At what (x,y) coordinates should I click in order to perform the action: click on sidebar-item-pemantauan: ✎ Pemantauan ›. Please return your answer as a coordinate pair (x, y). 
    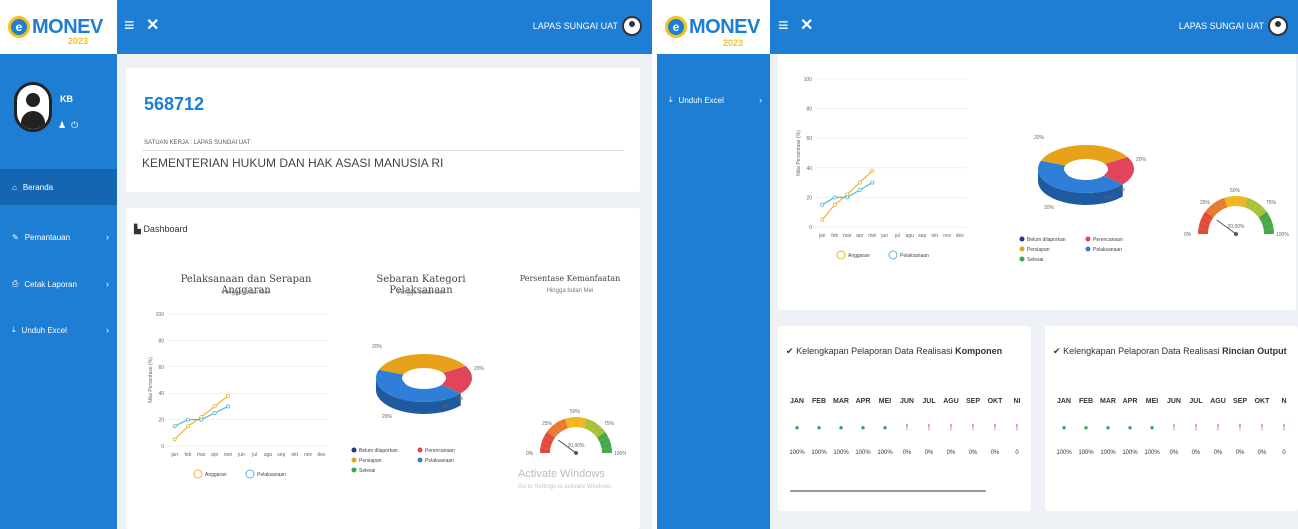
    Looking at the image, I should click on (58, 237).